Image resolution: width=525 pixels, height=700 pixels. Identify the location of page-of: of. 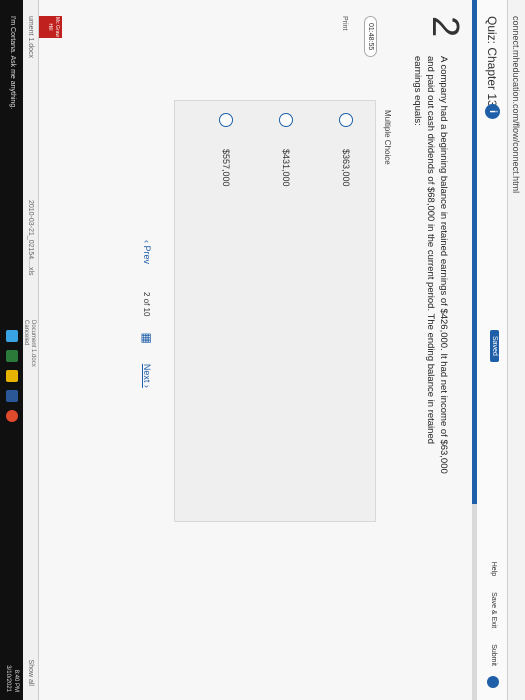
(147, 302).